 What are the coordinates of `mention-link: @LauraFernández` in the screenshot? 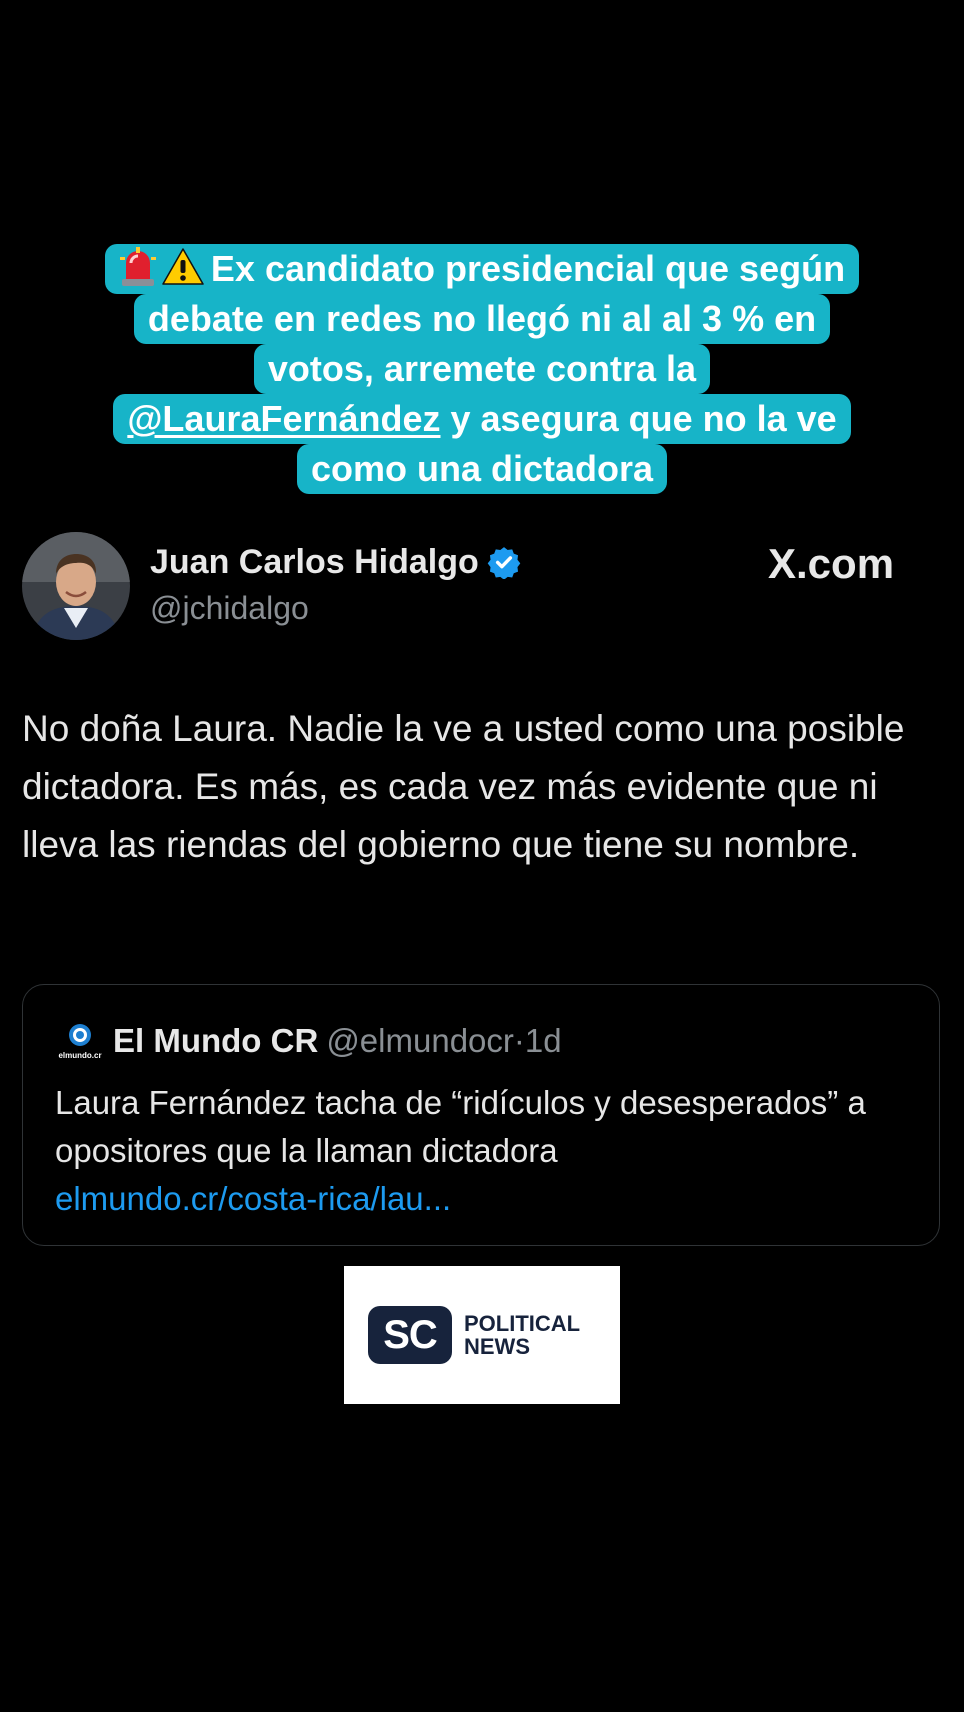 It's located at (283, 418).